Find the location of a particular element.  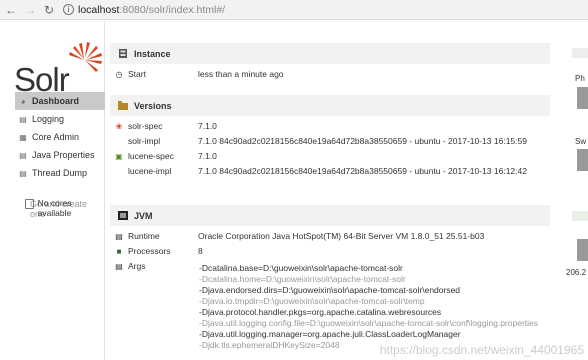

jvm-memory-value: 206.2 is located at coordinates (576, 272).